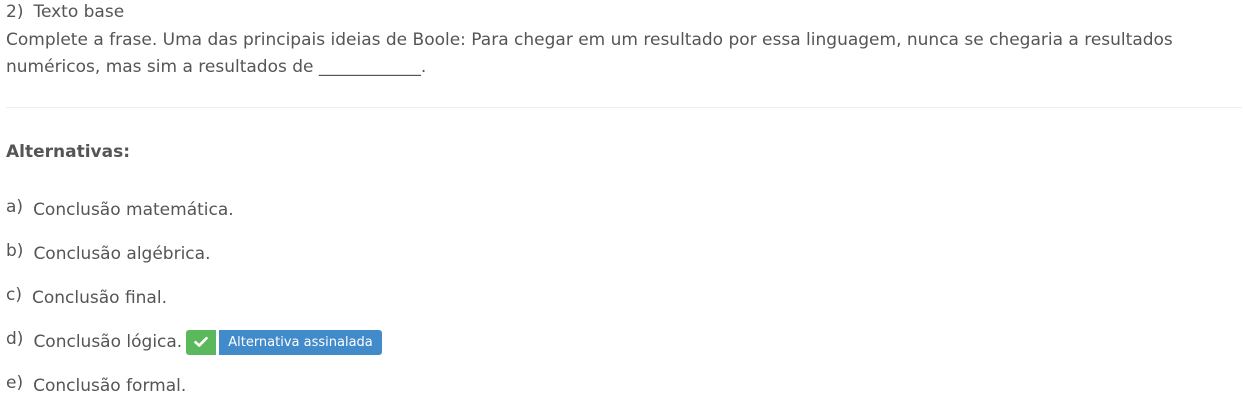 The width and height of the screenshot is (1243, 408). I want to click on question-header: 2) Texto base, so click(65, 12).